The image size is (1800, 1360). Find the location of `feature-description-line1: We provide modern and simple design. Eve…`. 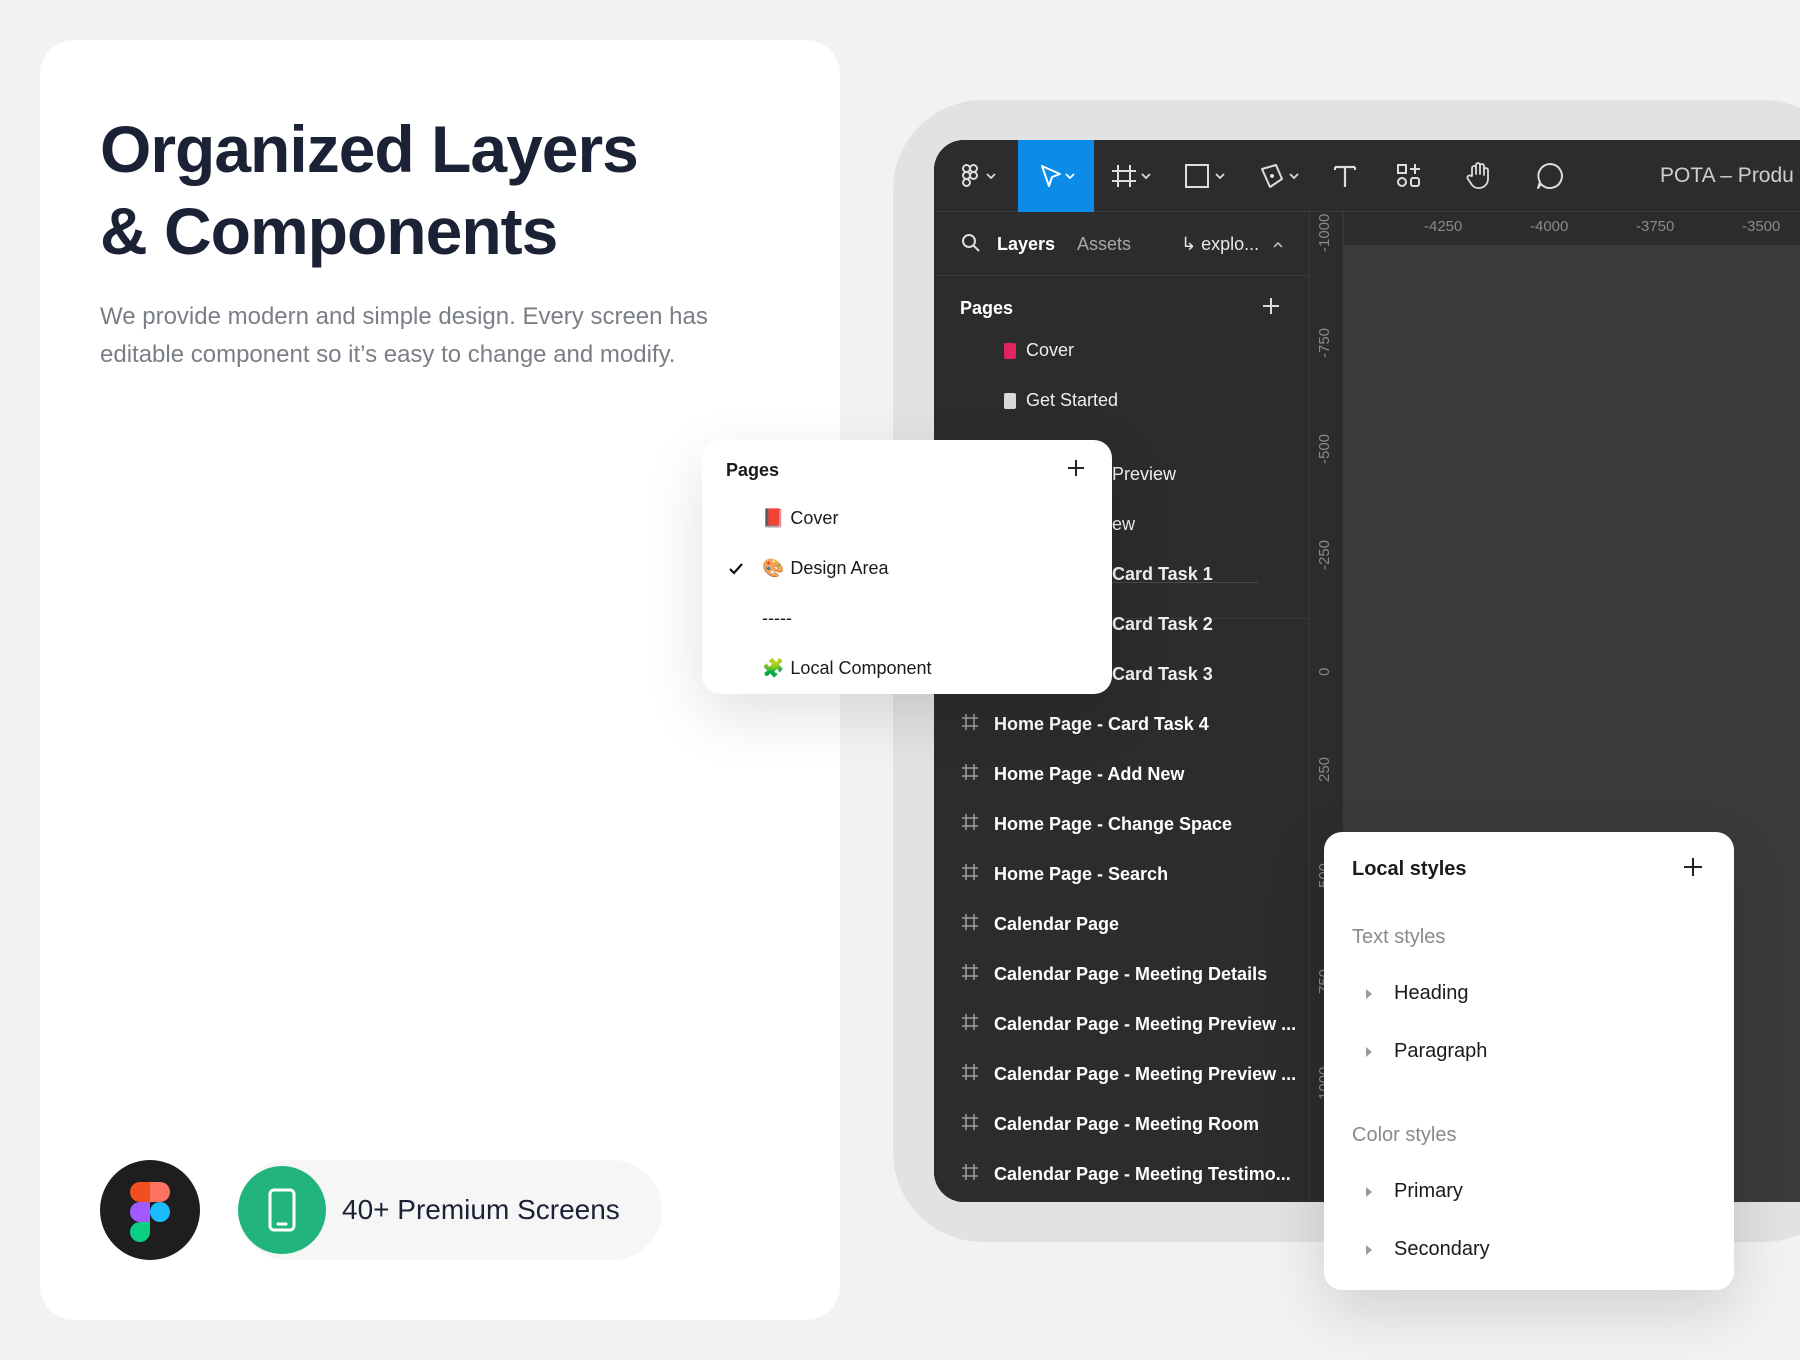

feature-description-line1: We provide modern and simple design. Eve… is located at coordinates (404, 316).